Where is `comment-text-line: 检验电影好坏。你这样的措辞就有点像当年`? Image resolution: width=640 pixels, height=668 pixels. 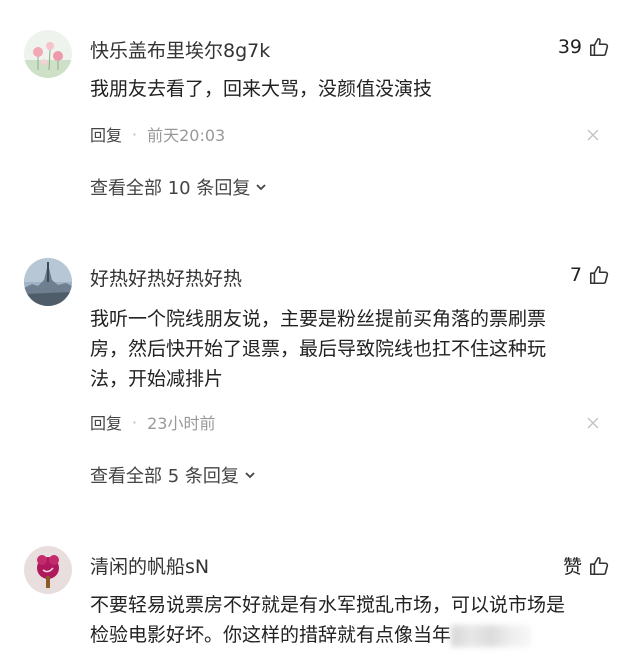 comment-text-line: 检验电影好坏。你这样的措辞就有点像当年 is located at coordinates (350, 635).